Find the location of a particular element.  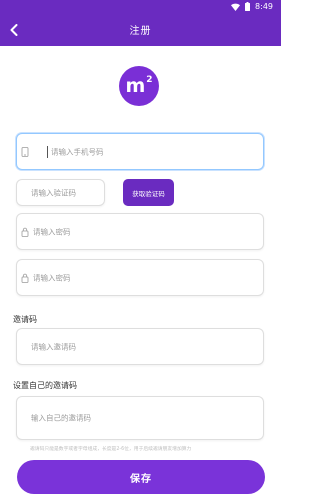

invite-label: 邀请码 is located at coordinates (25, 319).